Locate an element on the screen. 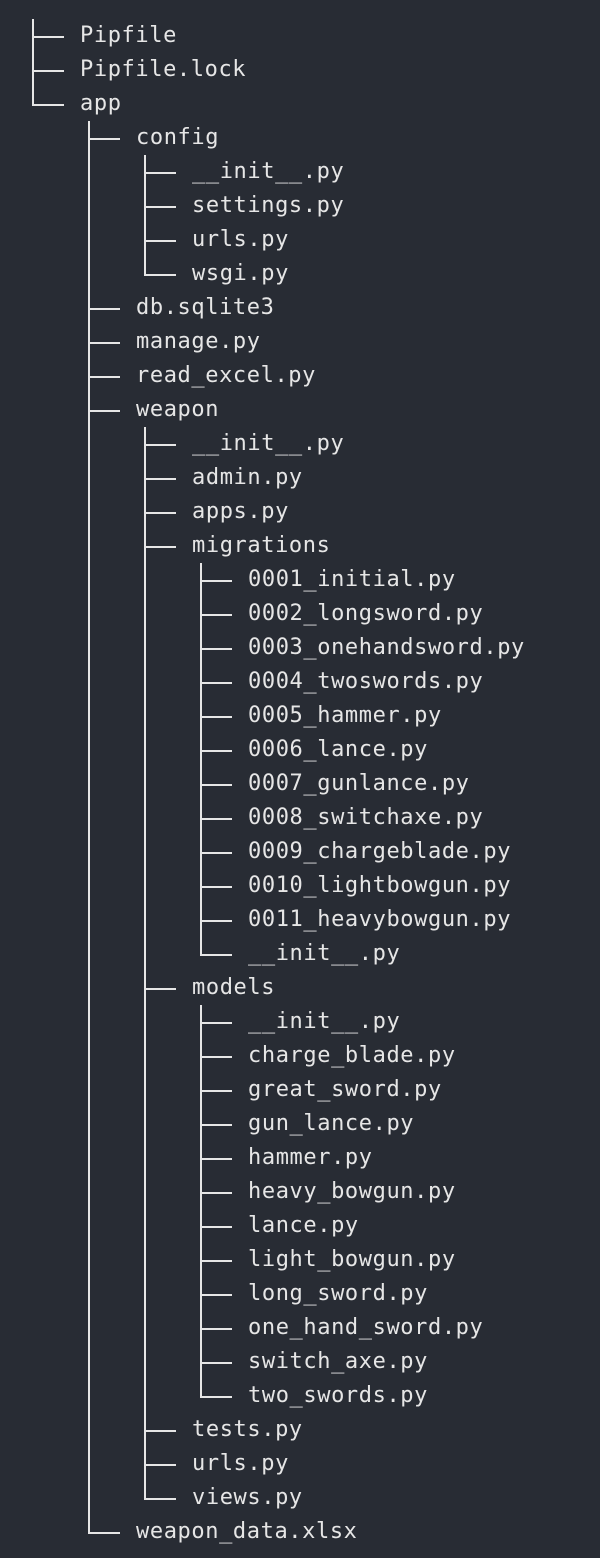 The width and height of the screenshot is (600, 1558). file-name: 0007_gunlance.py is located at coordinates (359, 783).